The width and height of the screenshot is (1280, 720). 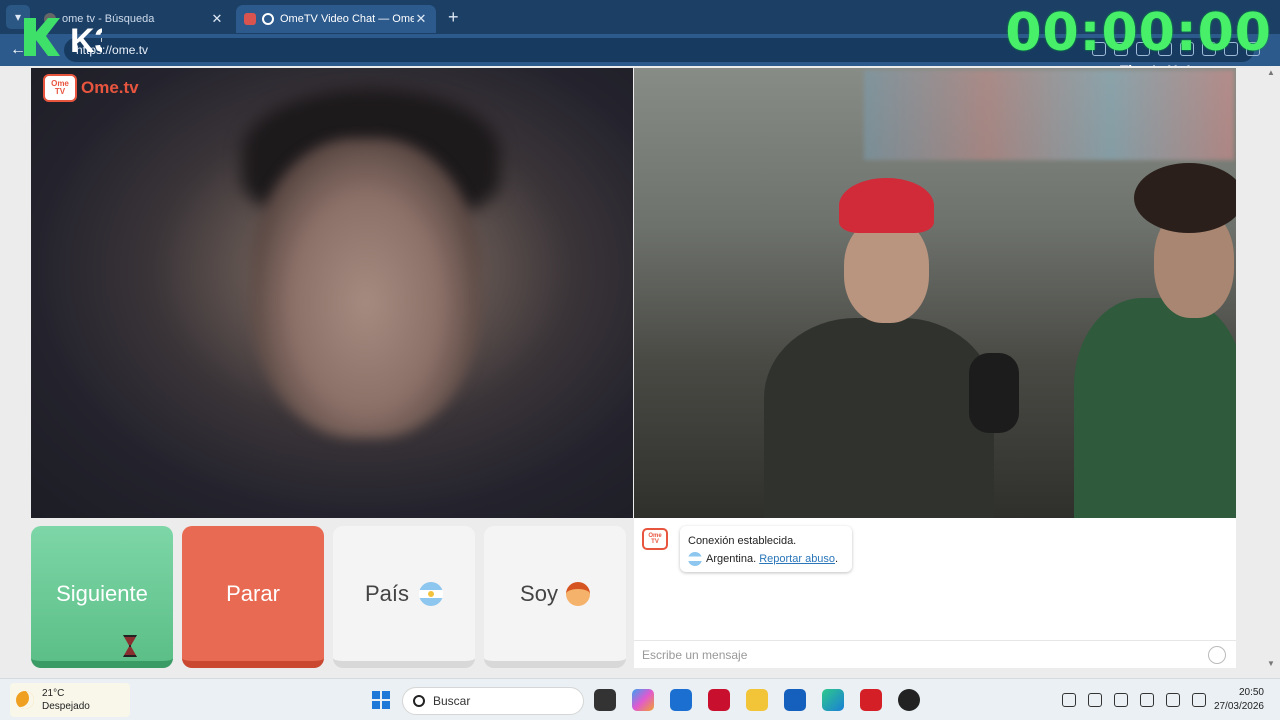 I want to click on scroll-up-icon: ▲, so click(x=1271, y=72).